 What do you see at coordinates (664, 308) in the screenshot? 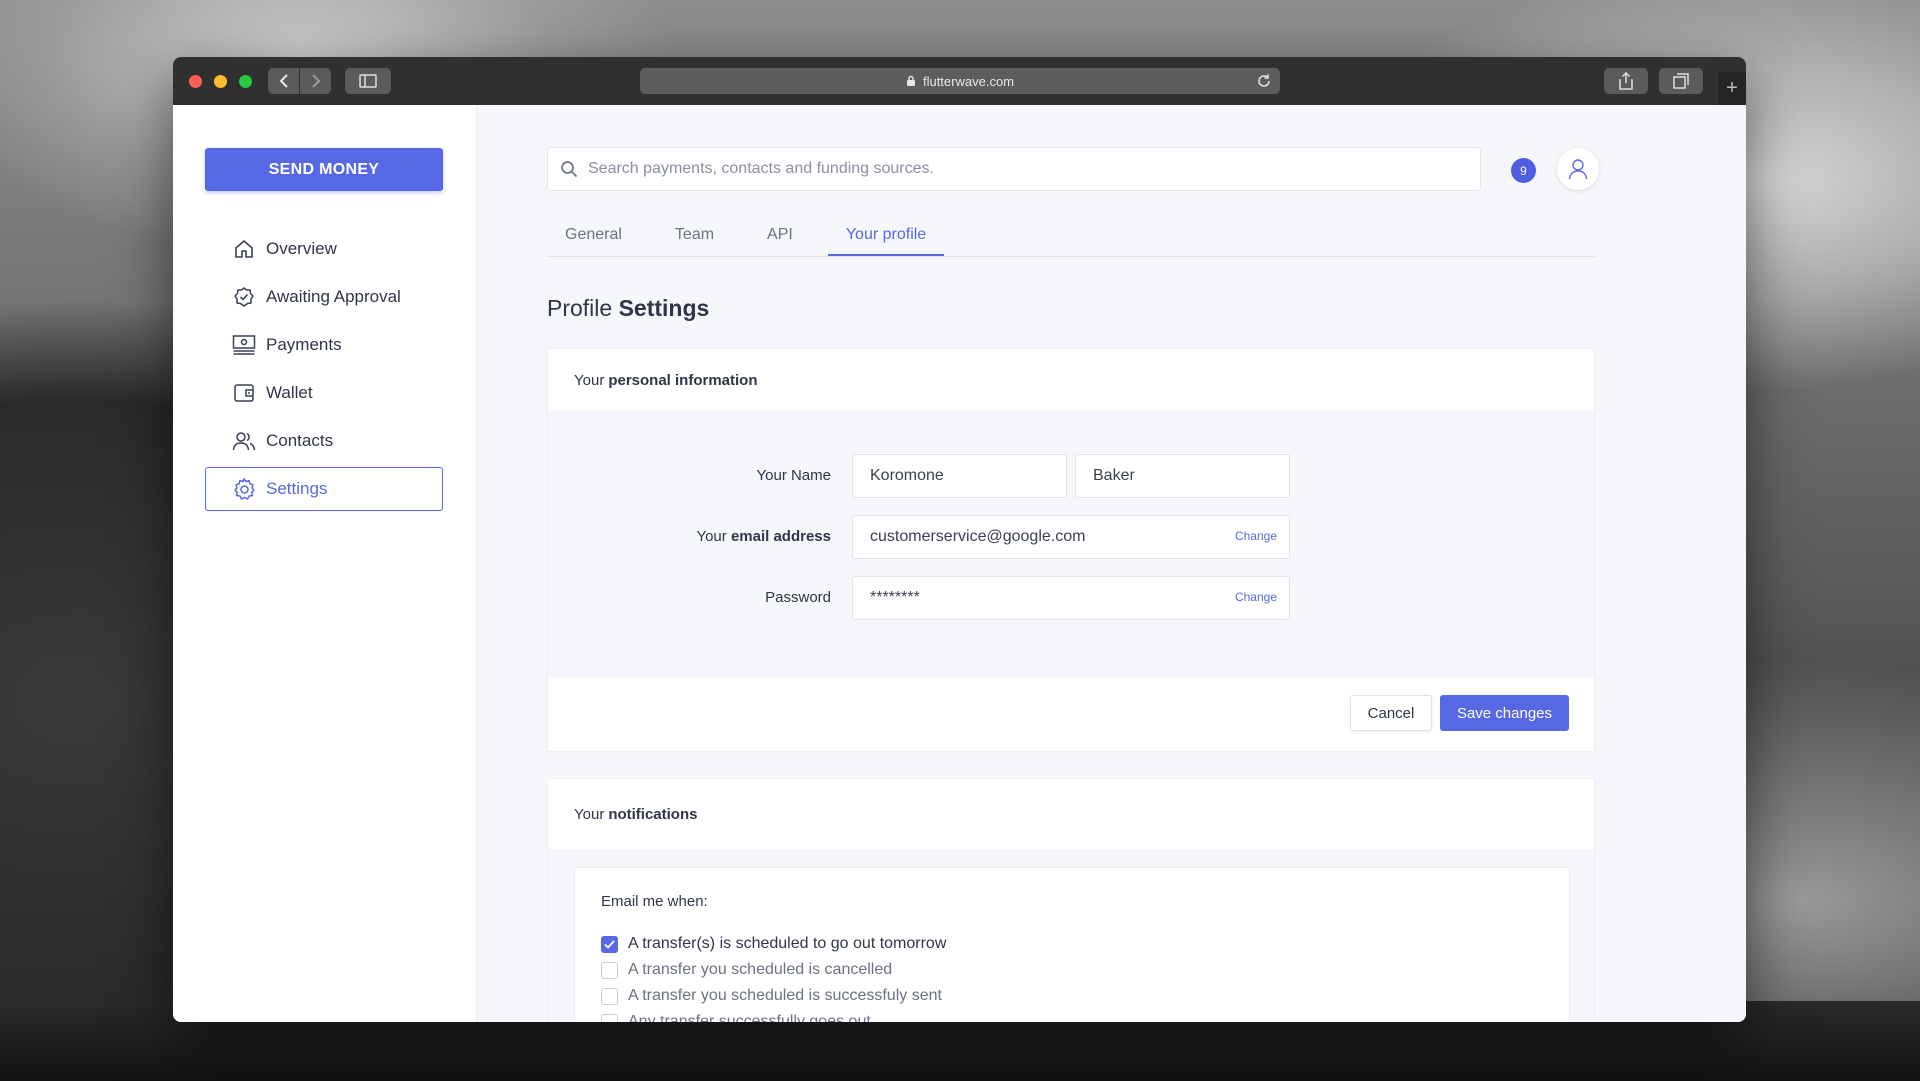
I see `page-title-bold: Settings` at bounding box center [664, 308].